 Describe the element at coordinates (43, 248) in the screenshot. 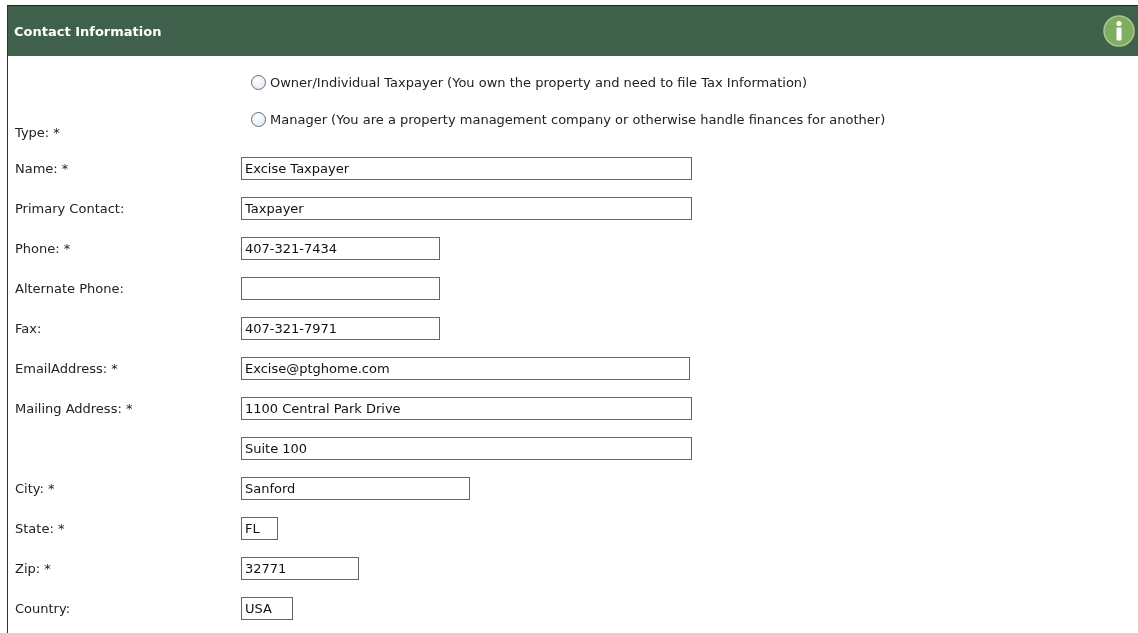

I see `field-label: Phone: *` at that location.